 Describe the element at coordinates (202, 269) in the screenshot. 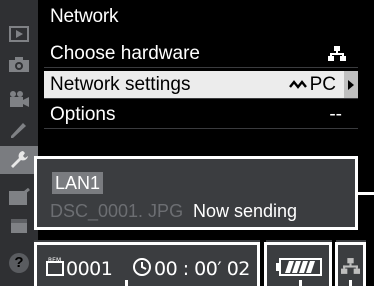

I see `time-remaining: 00 : 00′ 02` at that location.